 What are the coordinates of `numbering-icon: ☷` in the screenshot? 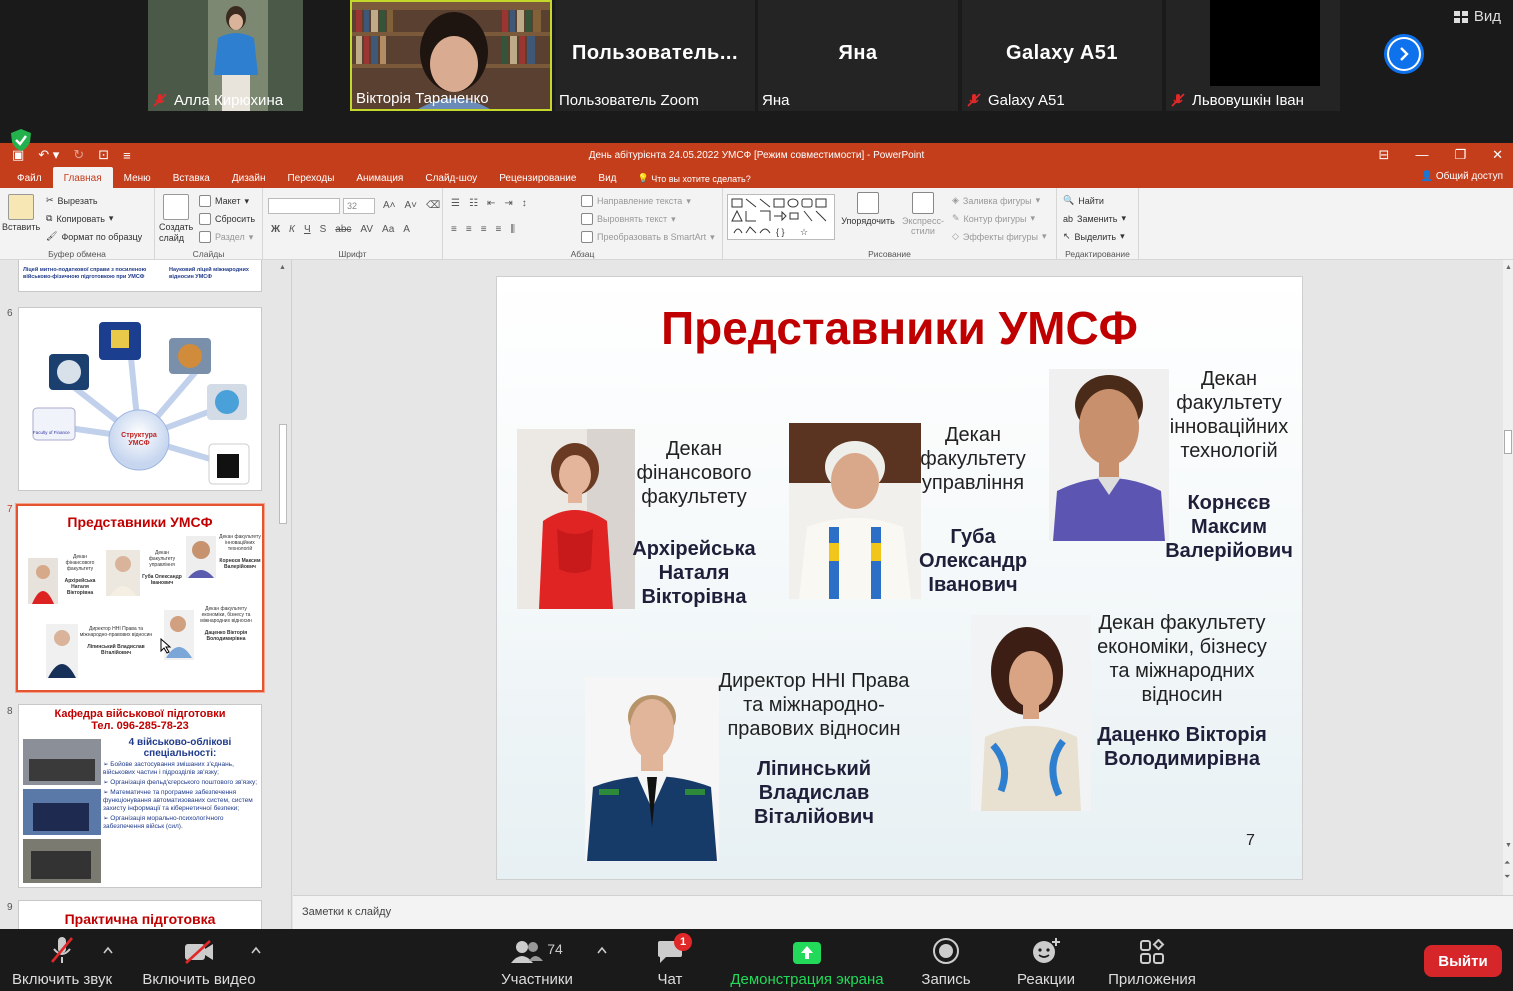 It's located at (473, 203).